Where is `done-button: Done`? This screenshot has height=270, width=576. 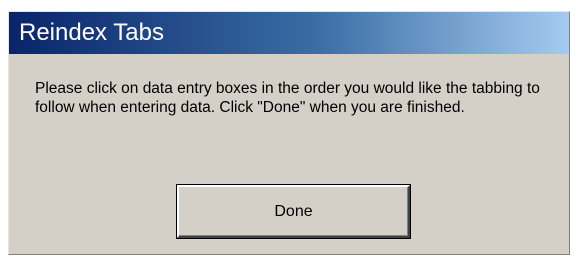 done-button: Done is located at coordinates (293, 211).